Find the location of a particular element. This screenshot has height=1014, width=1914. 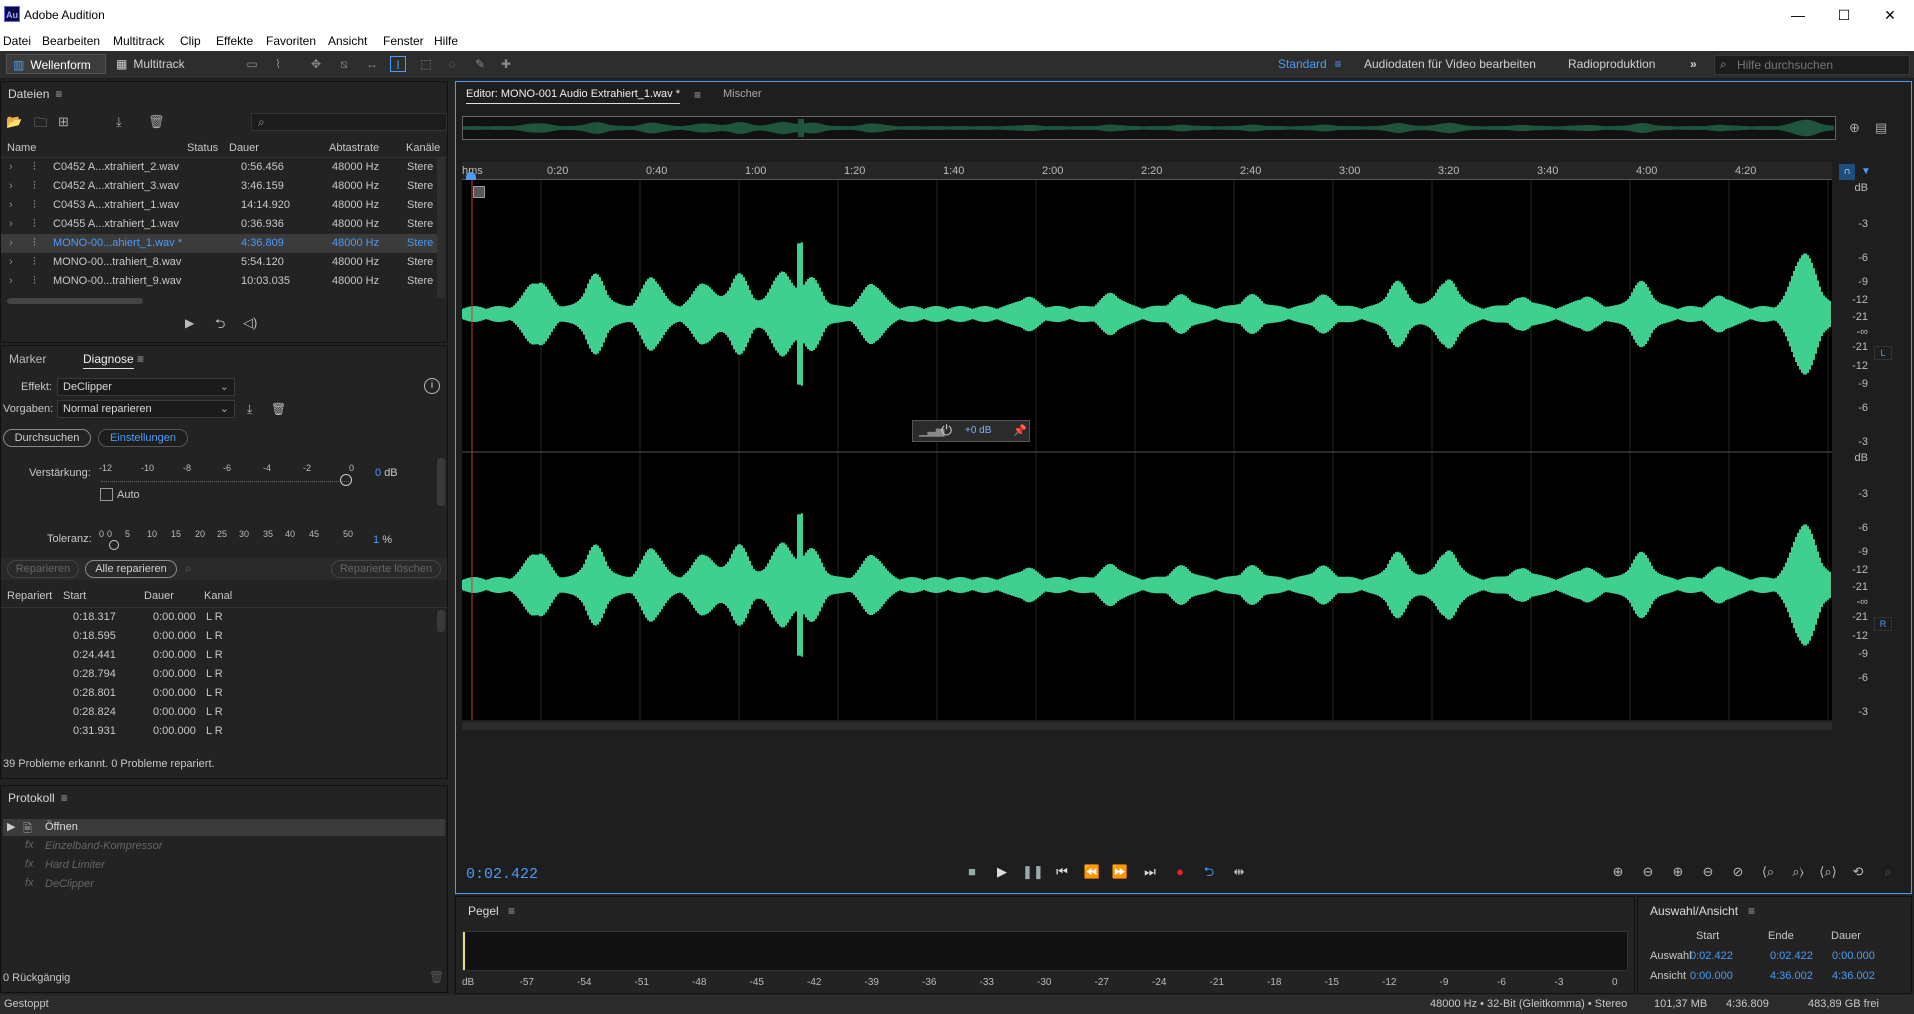

brush-tool-icon: ✎ is located at coordinates (480, 64).